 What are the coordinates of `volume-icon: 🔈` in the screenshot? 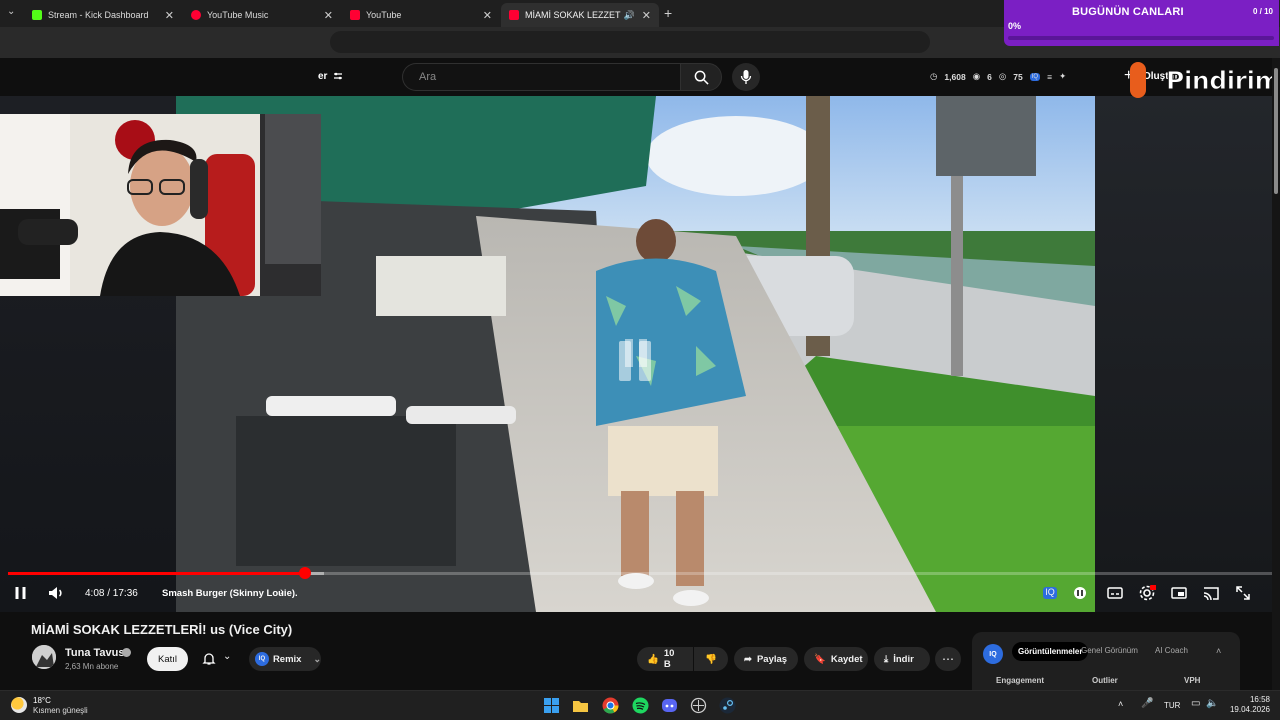 It's located at (1212, 703).